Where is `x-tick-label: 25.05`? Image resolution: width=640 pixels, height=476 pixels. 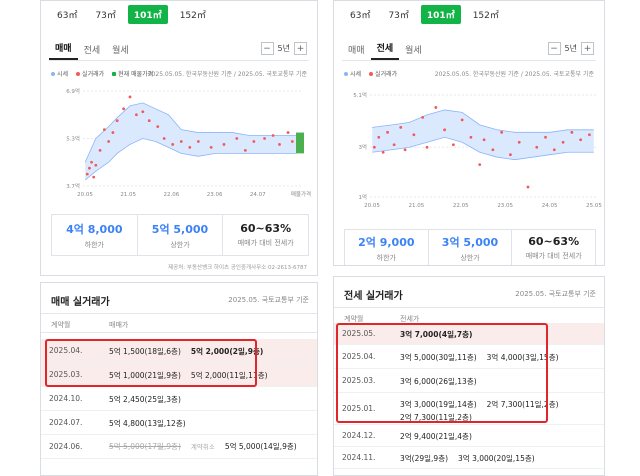 x-tick-label: 25.05 is located at coordinates (594, 206).